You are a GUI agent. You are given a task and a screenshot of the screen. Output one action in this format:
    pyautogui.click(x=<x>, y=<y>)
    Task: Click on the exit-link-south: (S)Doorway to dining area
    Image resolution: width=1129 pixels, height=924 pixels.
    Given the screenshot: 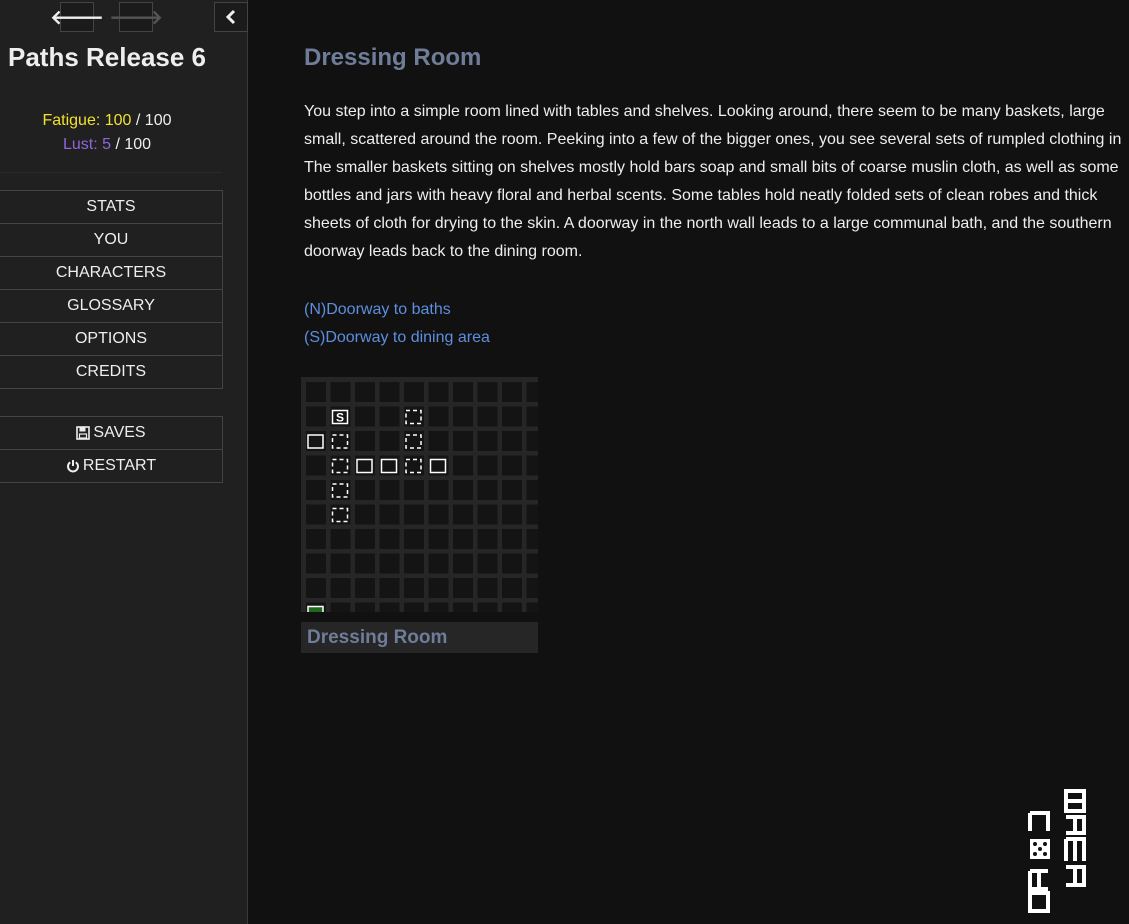 What is the action you would take?
    pyautogui.click(x=397, y=338)
    